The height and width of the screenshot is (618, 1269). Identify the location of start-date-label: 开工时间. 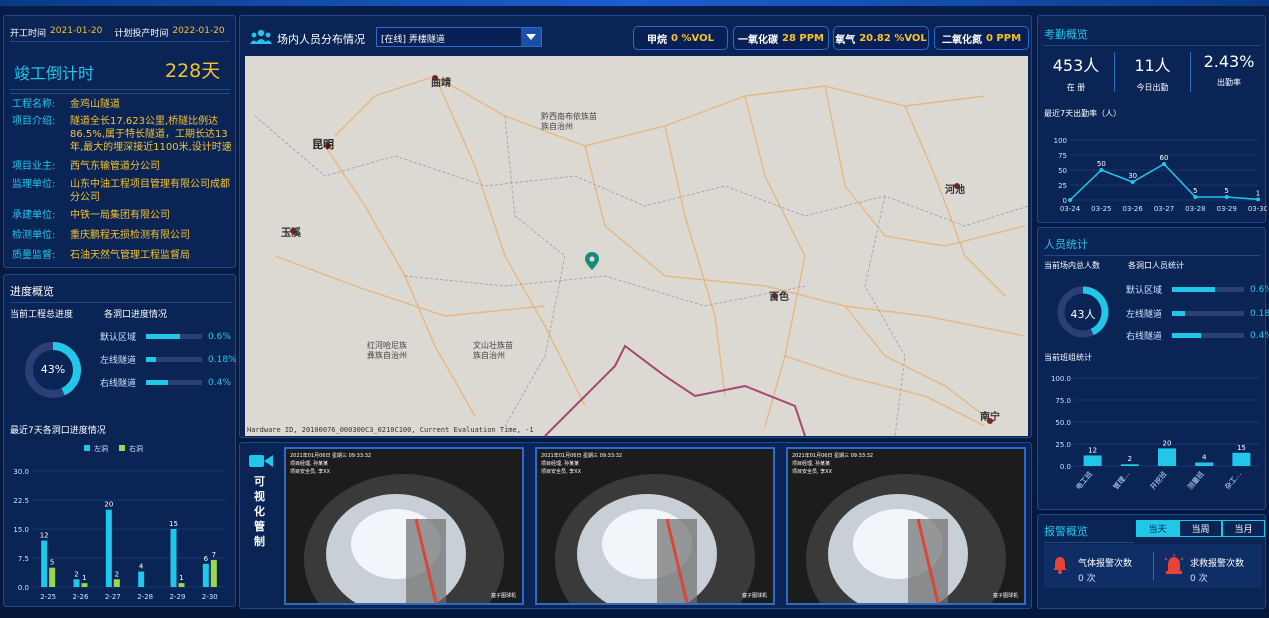
(28, 34).